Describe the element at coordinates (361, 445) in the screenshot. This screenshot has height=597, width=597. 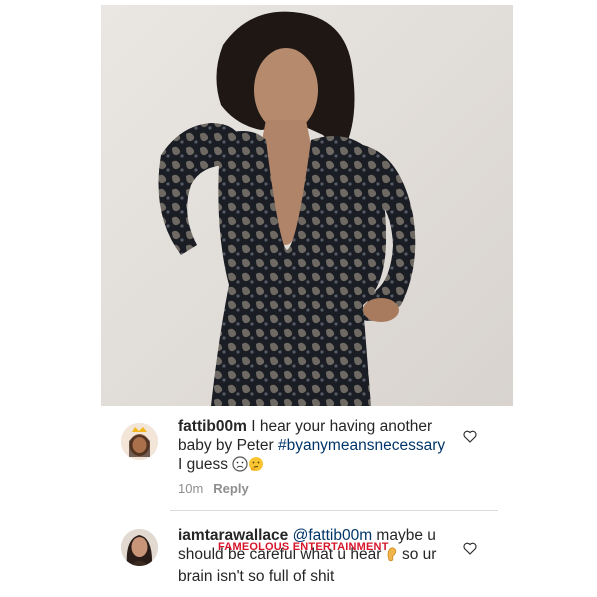
I see `comment-1-hashtag: #byanymeansnecessary` at that location.